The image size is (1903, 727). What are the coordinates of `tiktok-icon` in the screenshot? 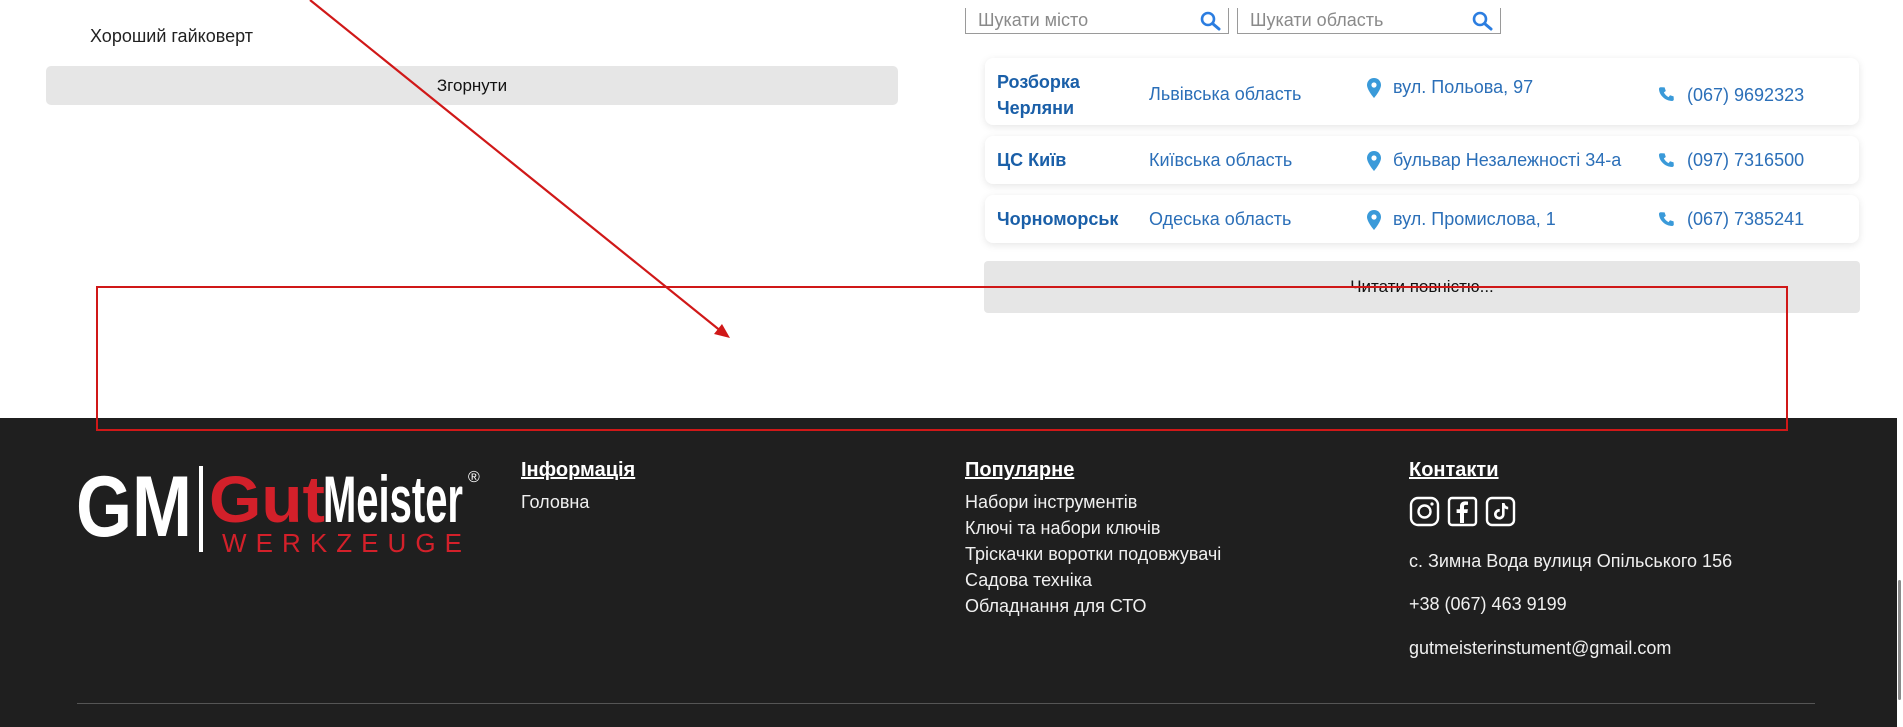 It's located at (1500, 511).